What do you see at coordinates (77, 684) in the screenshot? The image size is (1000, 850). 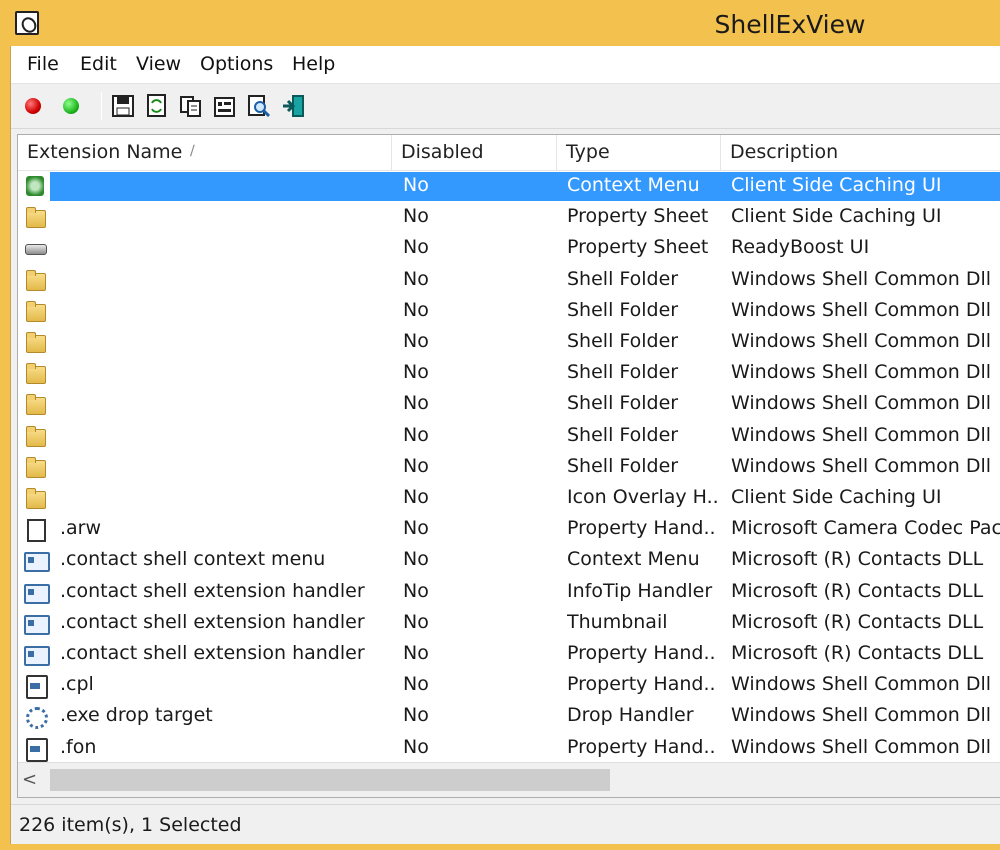 I see `cell-name: .cpl` at bounding box center [77, 684].